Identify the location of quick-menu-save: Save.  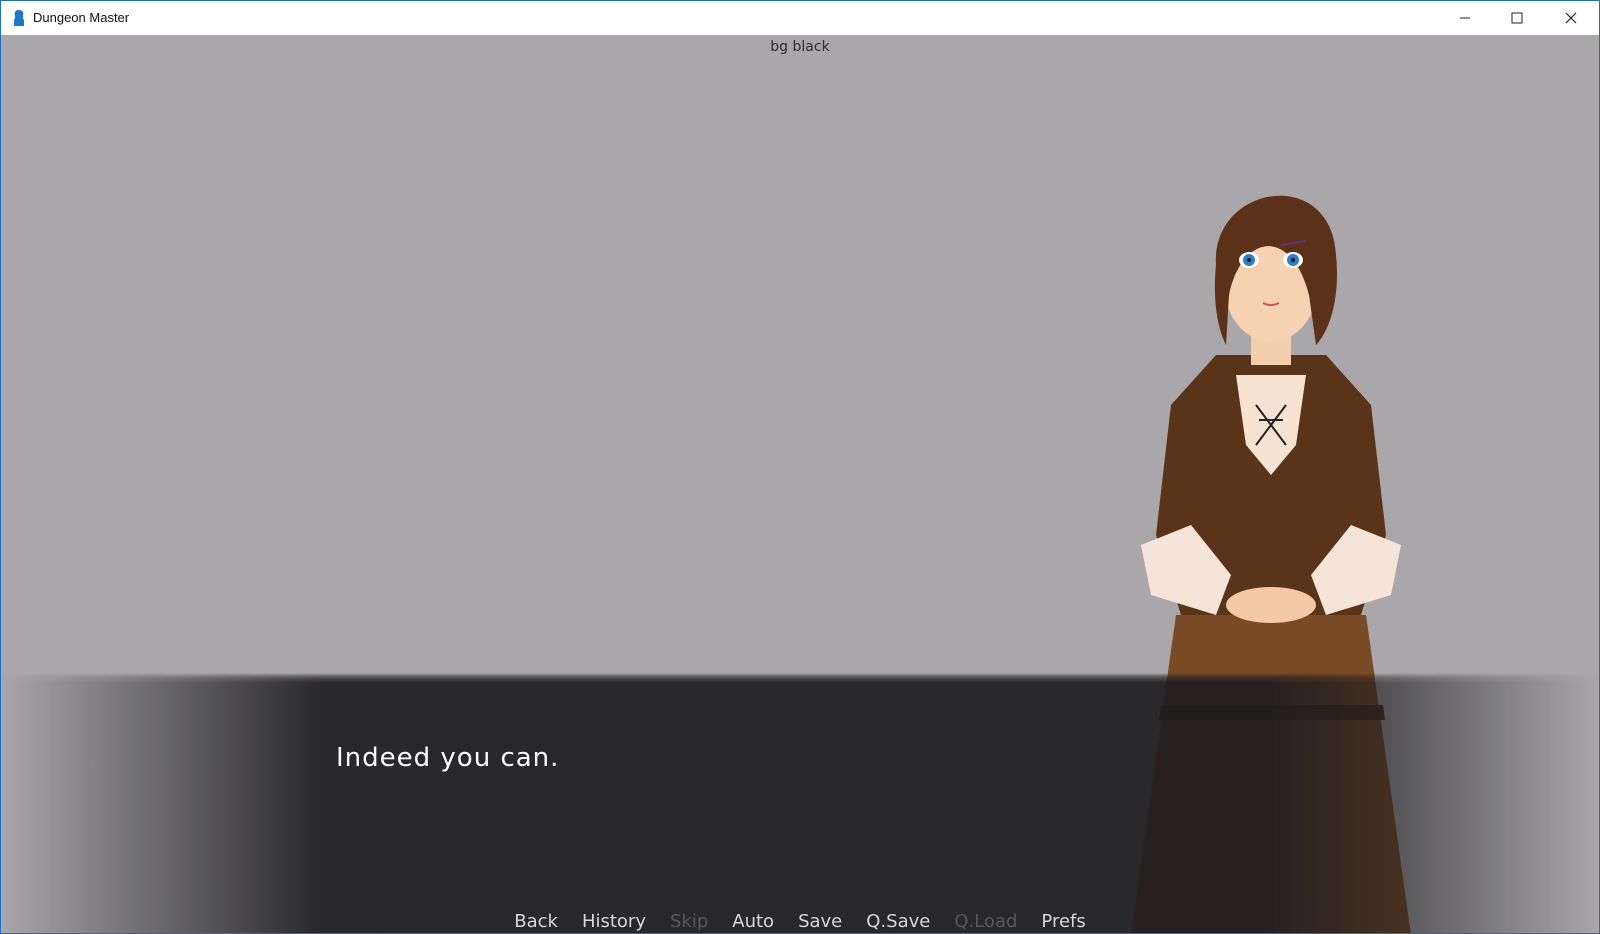
(820, 921).